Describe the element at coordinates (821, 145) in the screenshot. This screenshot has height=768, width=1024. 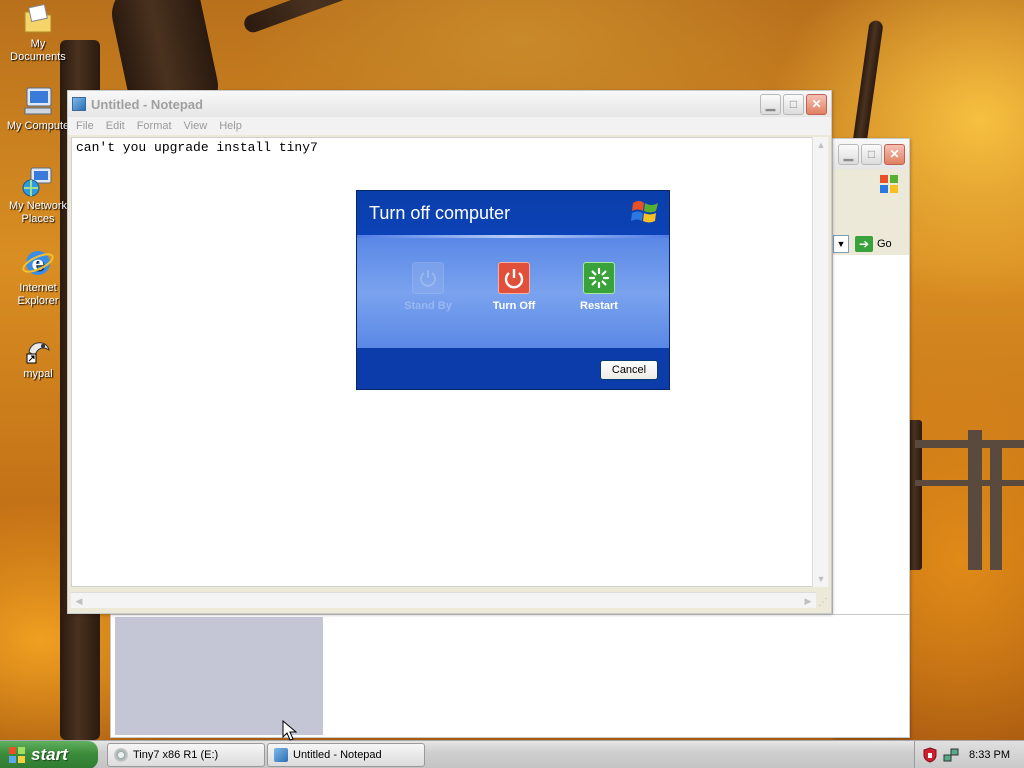
I see `scroll-up-arrow: ▲` at that location.